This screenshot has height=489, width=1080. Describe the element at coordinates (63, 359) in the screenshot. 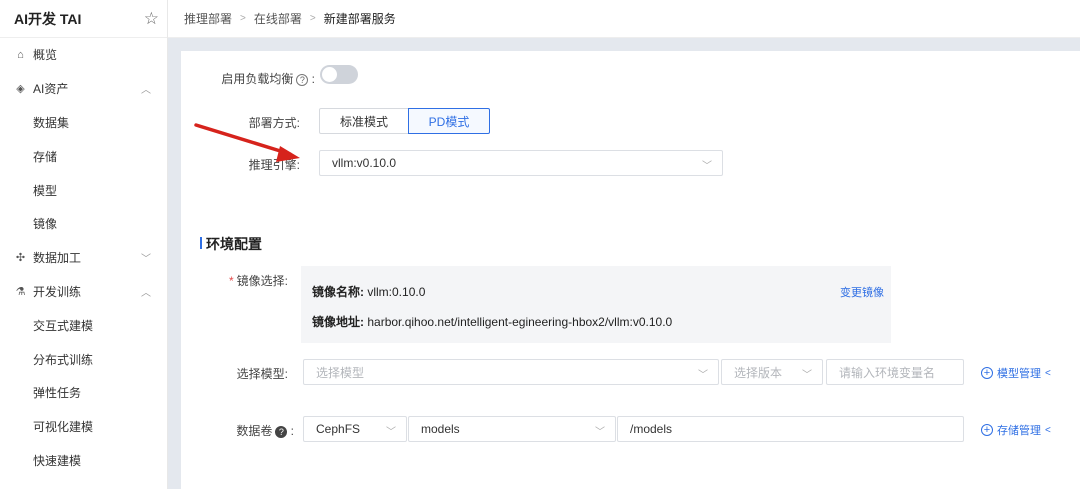

I see `sidebar-item-label: 分布式训练` at that location.